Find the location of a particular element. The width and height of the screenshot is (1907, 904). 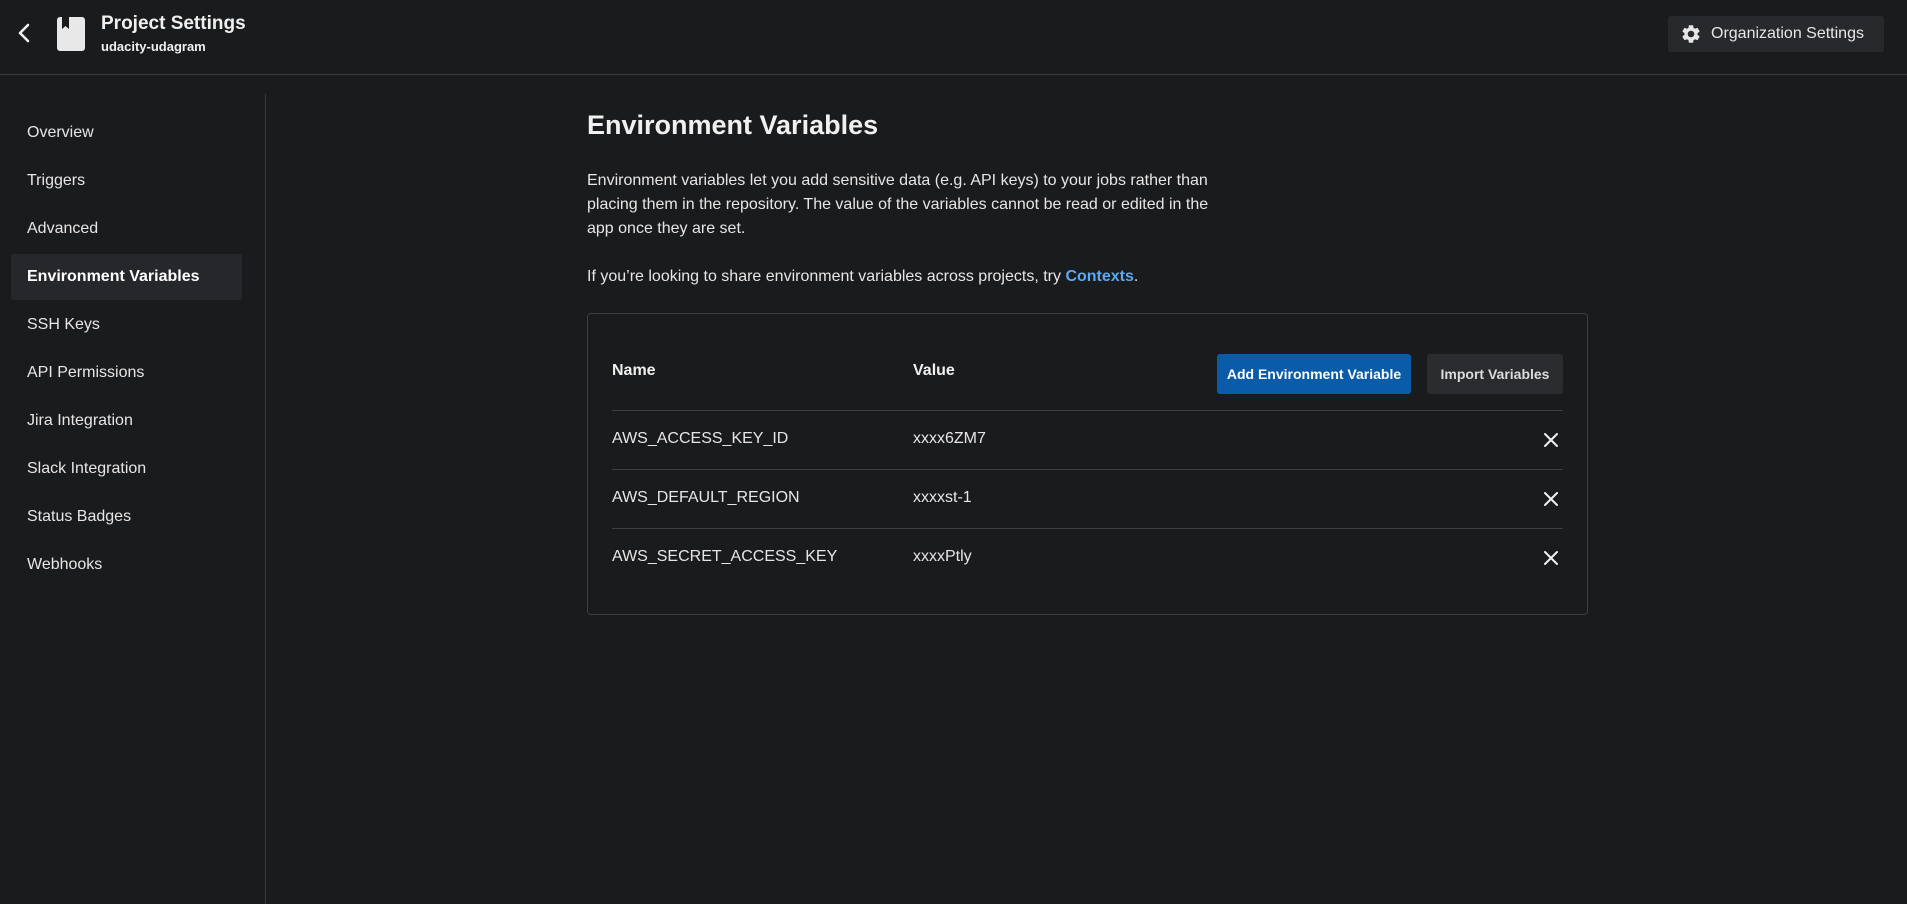

sidebar-item-api-permissions: API Permissions is located at coordinates (126, 373).